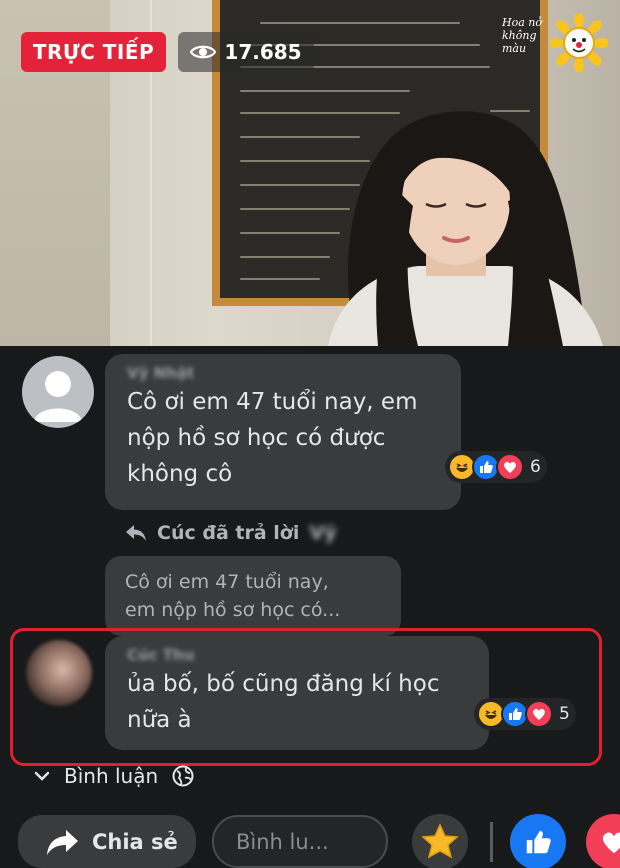 This screenshot has width=620, height=868. Describe the element at coordinates (203, 52) in the screenshot. I see `eye-icon` at that location.